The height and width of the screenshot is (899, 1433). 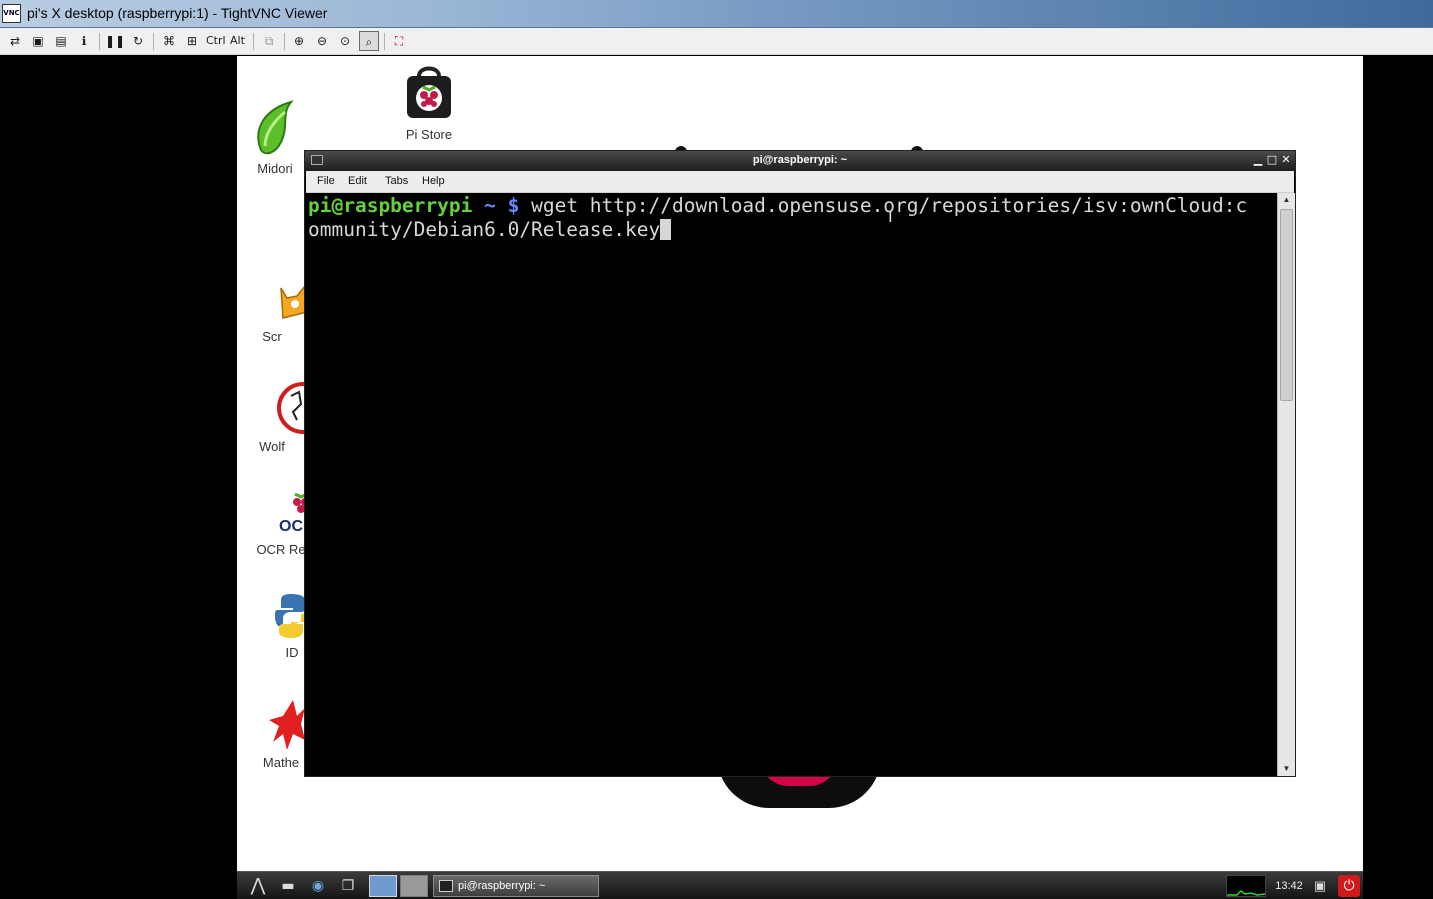 What do you see at coordinates (288, 886) in the screenshot?
I see `terminal-launcher-icon: ▬` at bounding box center [288, 886].